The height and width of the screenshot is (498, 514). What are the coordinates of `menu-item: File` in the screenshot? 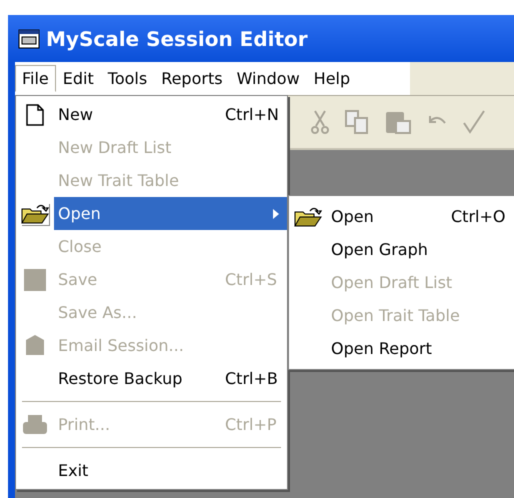 It's located at (35, 78).